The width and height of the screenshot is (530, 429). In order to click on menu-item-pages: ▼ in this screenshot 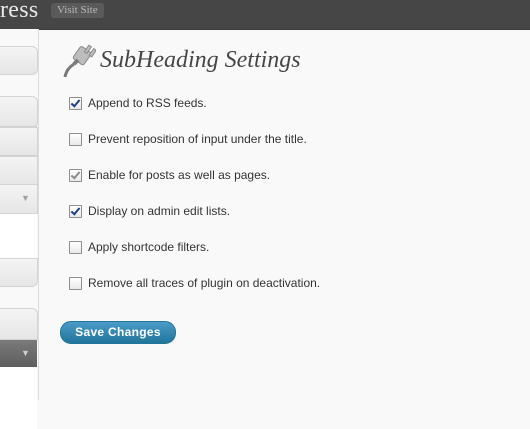, I will do `click(19, 199)`.